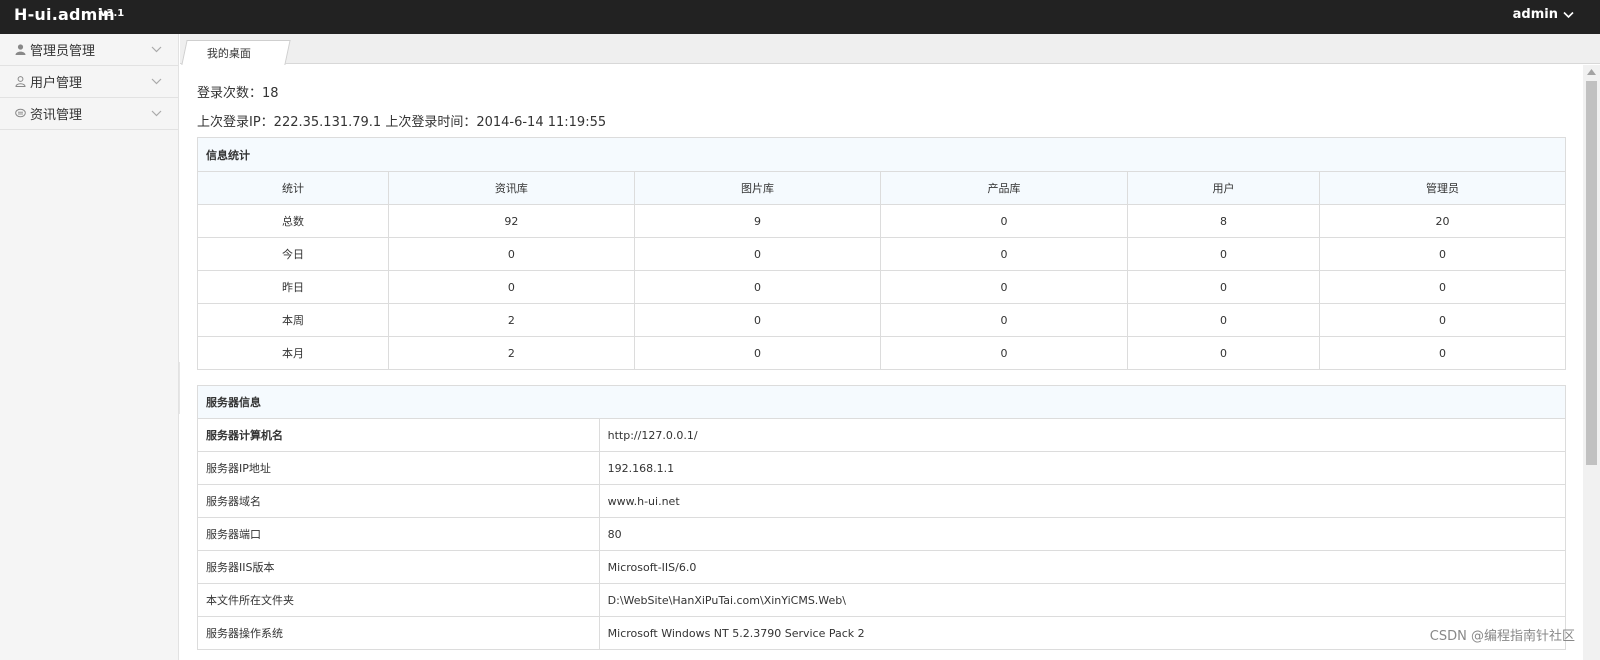 The height and width of the screenshot is (660, 1600). What do you see at coordinates (800, 17) in the screenshot?
I see `top-navbar: H-ui.admin v3.1 admin` at bounding box center [800, 17].